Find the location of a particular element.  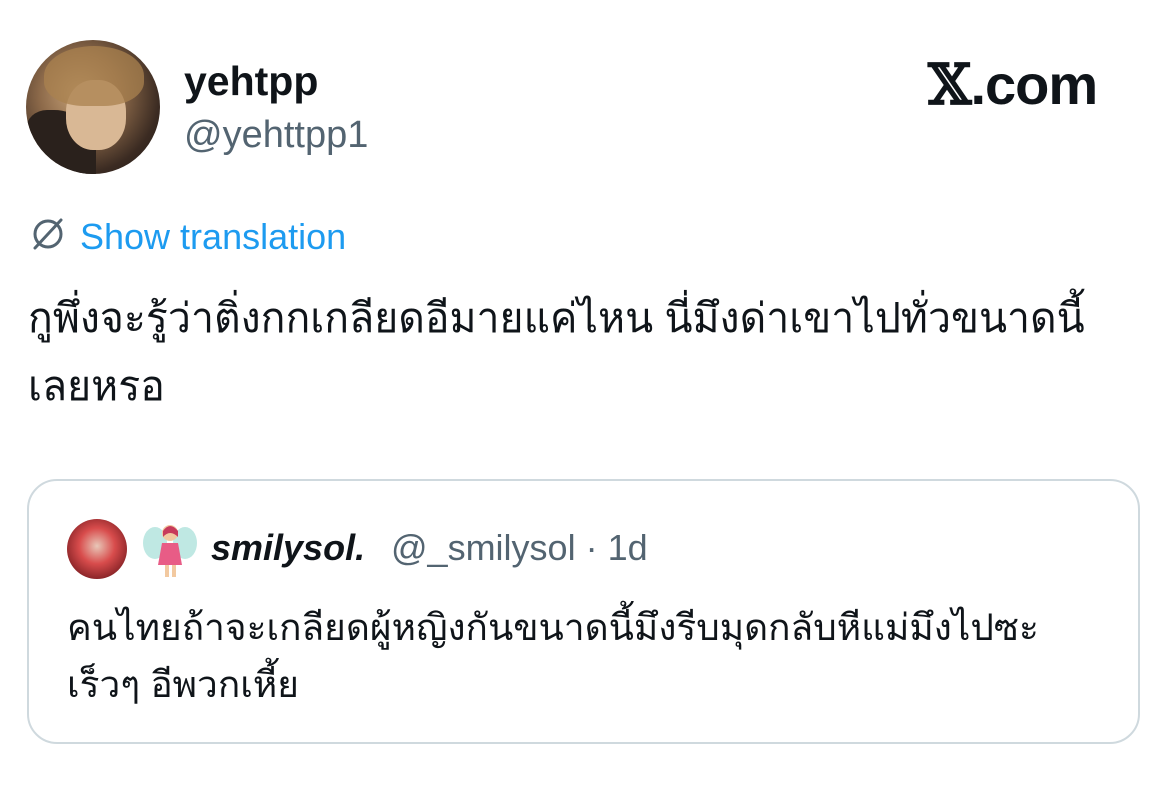

author-display-name: yehtpp is located at coordinates (251, 81).